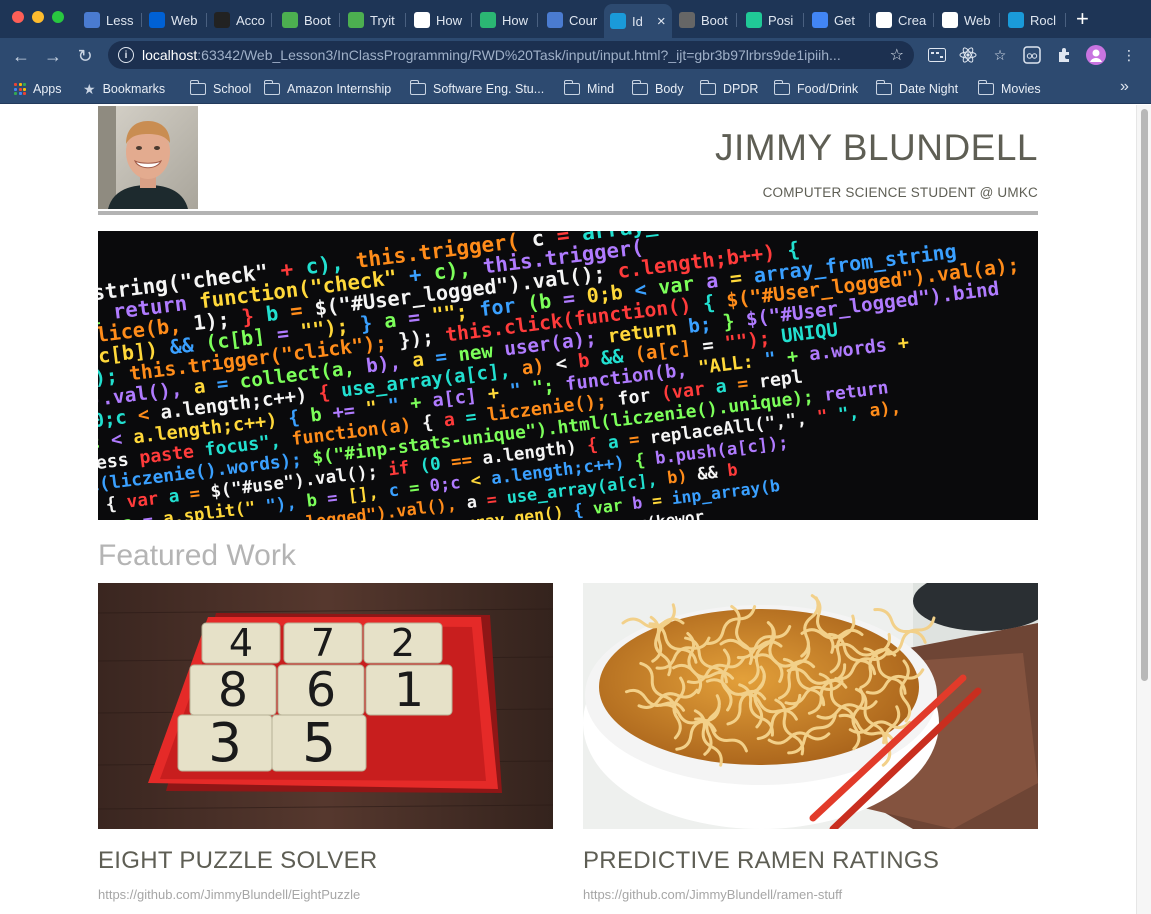 Image resolution: width=1151 pixels, height=914 pixels. I want to click on back-arrow-icon: ←, so click(21, 56).